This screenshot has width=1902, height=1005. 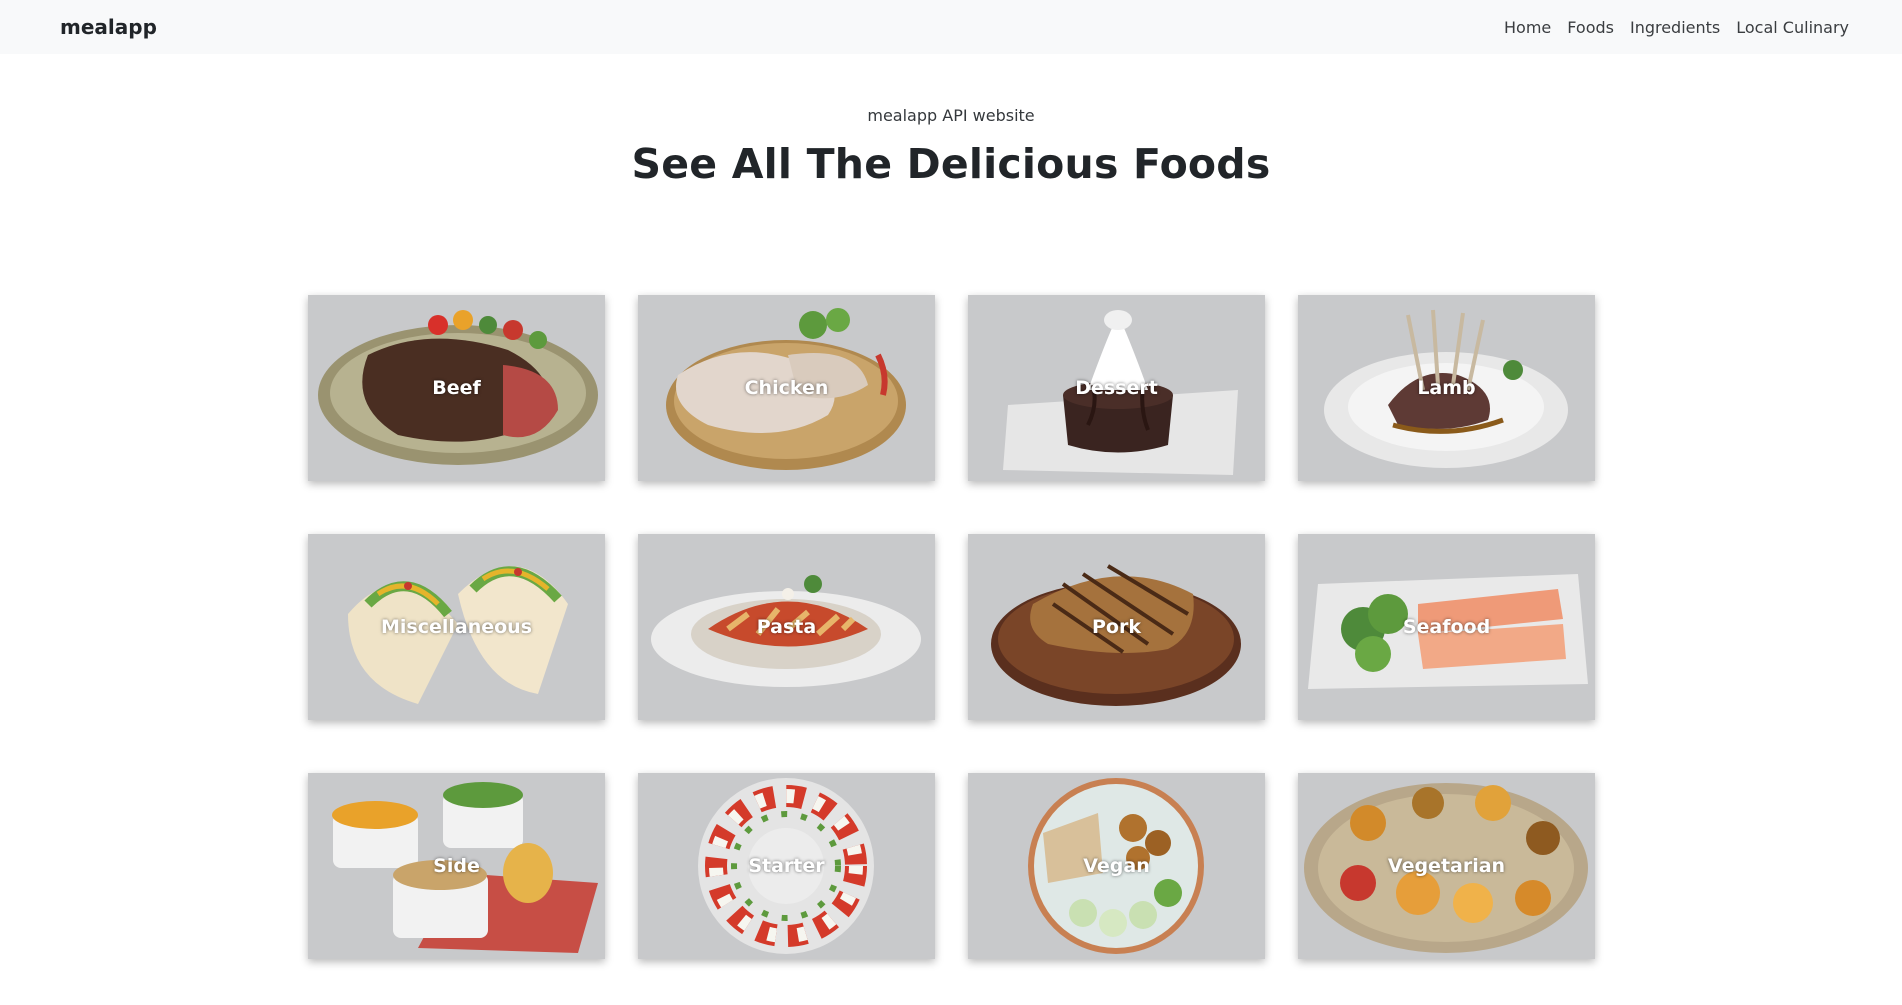 I want to click on category-label: Vegan, so click(x=1116, y=866).